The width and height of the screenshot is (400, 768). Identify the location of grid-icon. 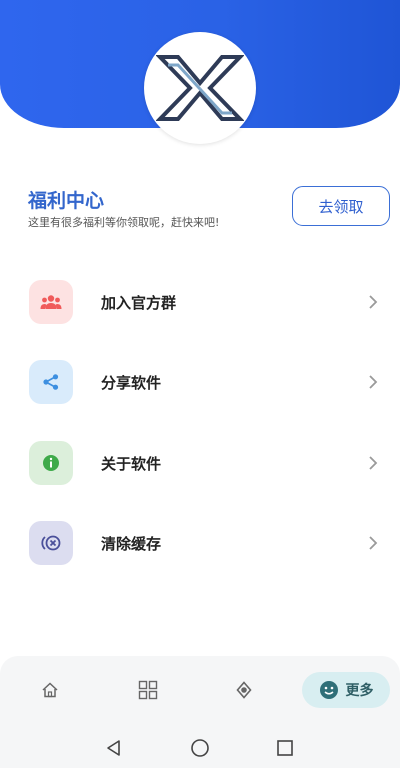
(148, 690).